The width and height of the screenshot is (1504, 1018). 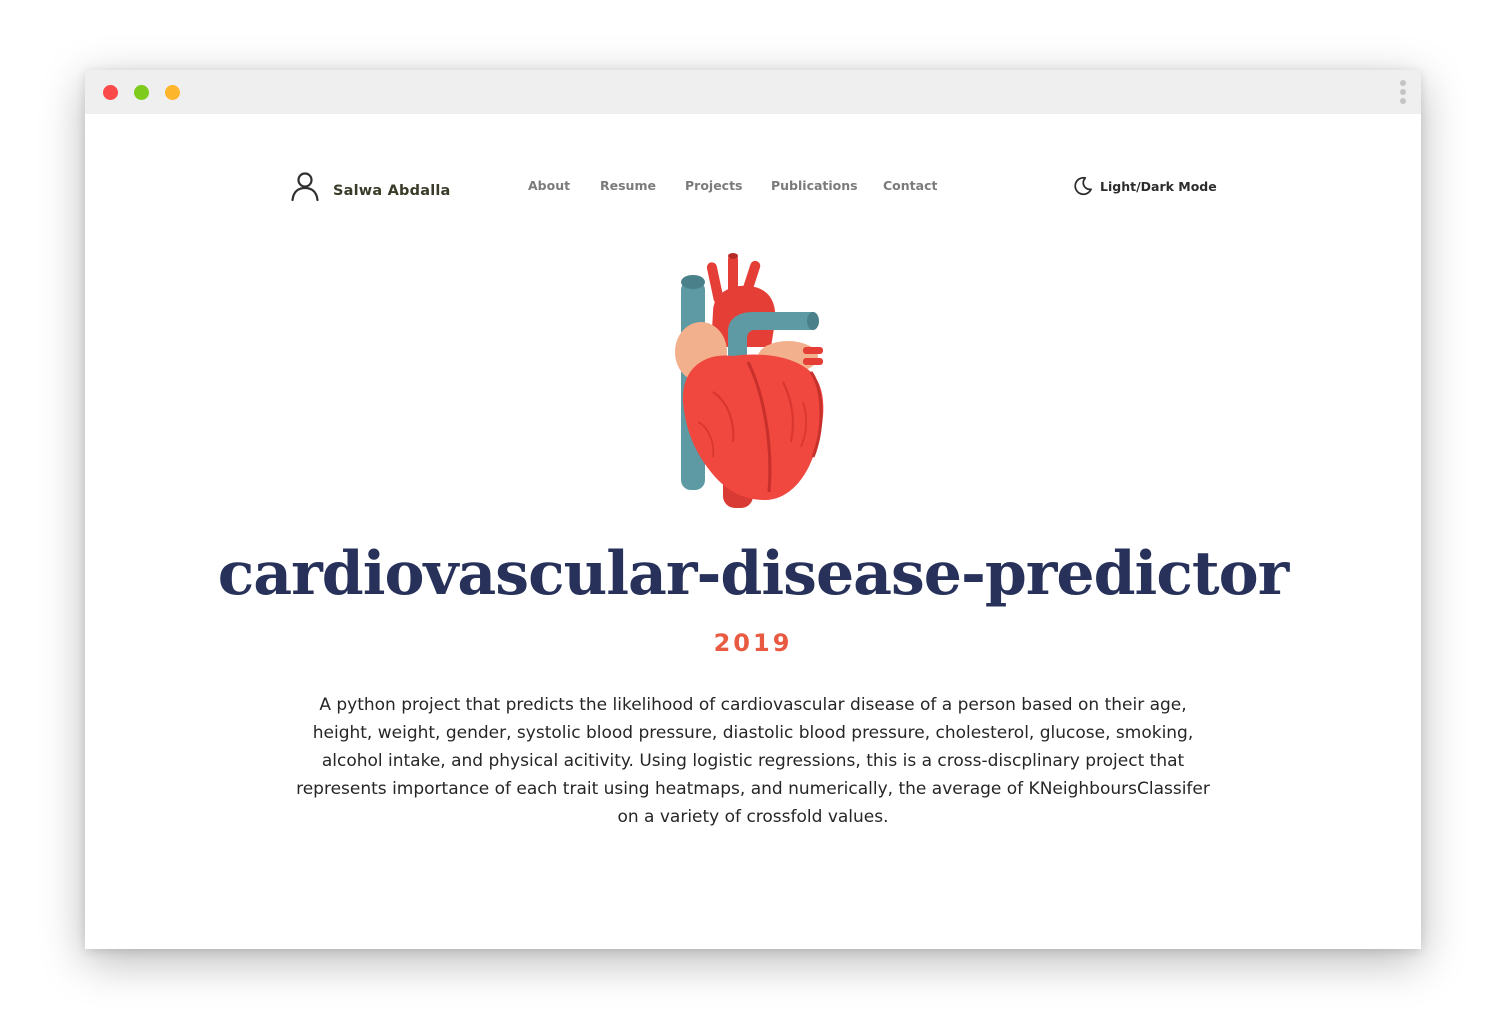 What do you see at coordinates (714, 185) in the screenshot?
I see `nav-projects: Projects` at bounding box center [714, 185].